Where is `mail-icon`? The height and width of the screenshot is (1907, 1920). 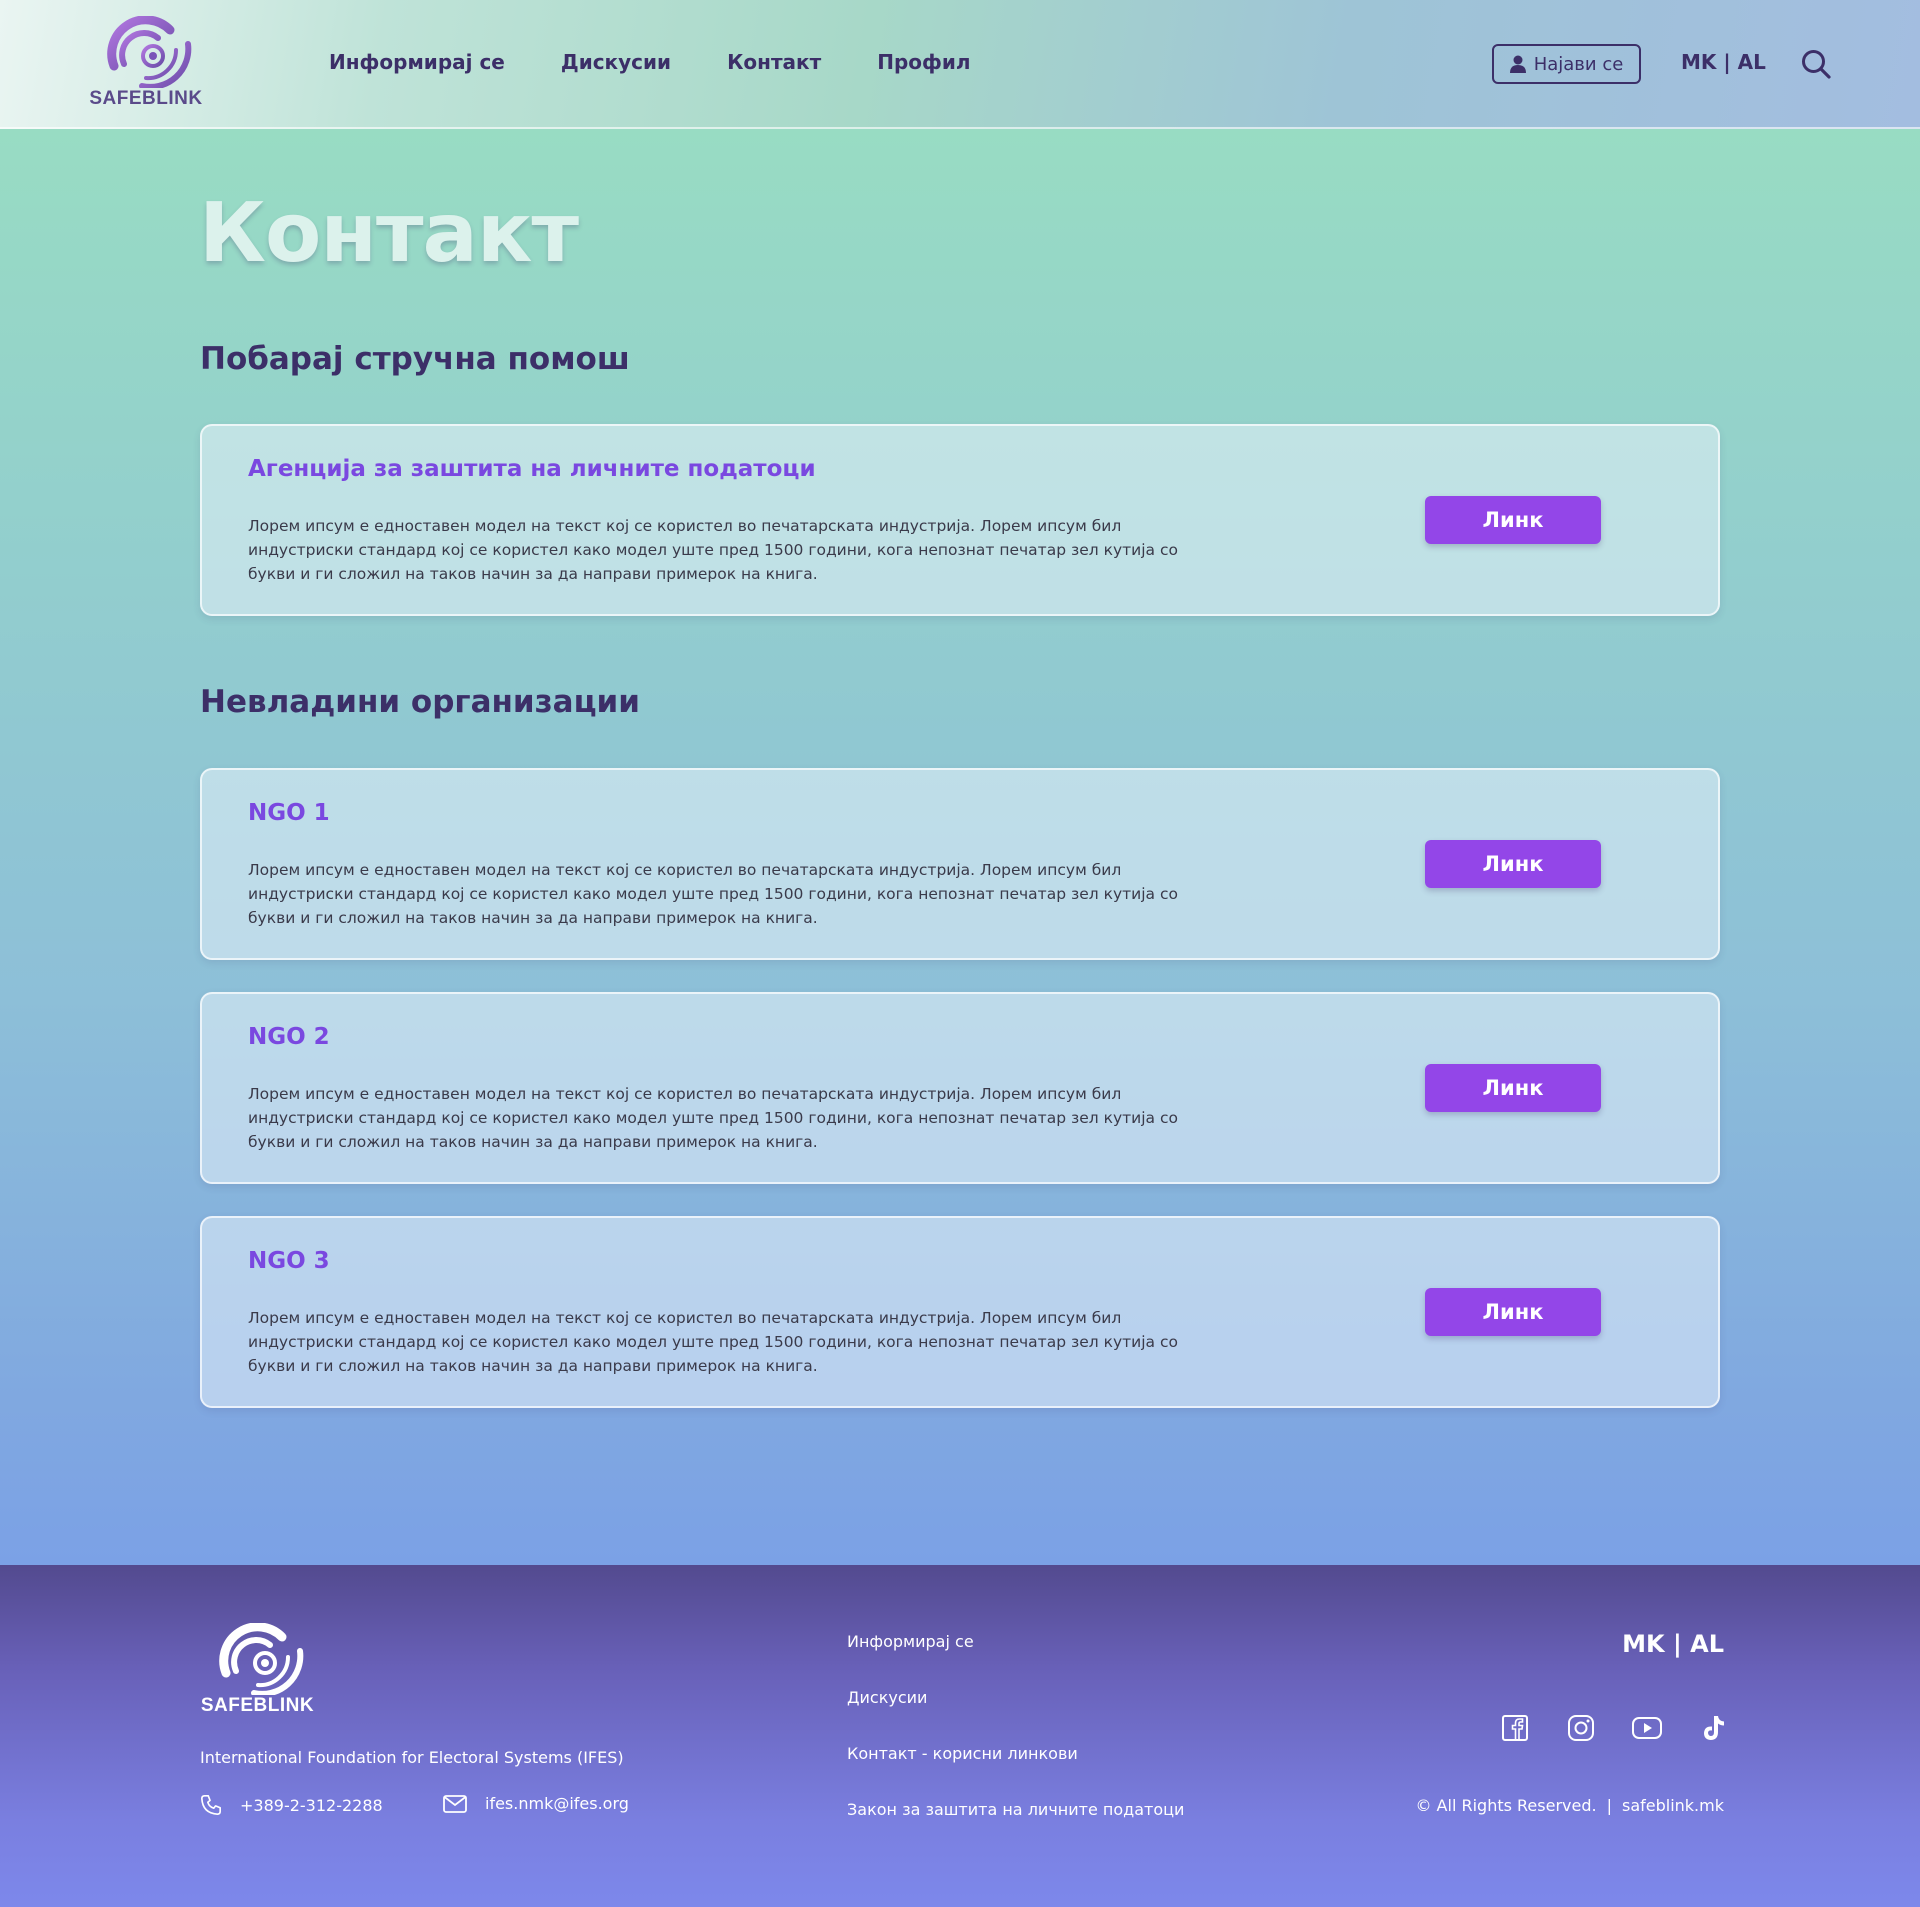
mail-icon is located at coordinates (455, 1803).